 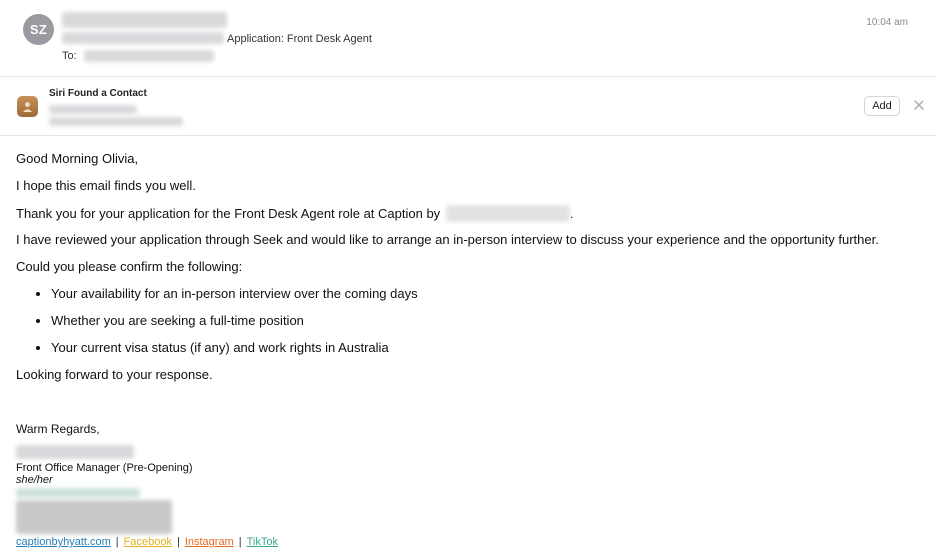 I want to click on add-contact-button: Add, so click(x=882, y=106).